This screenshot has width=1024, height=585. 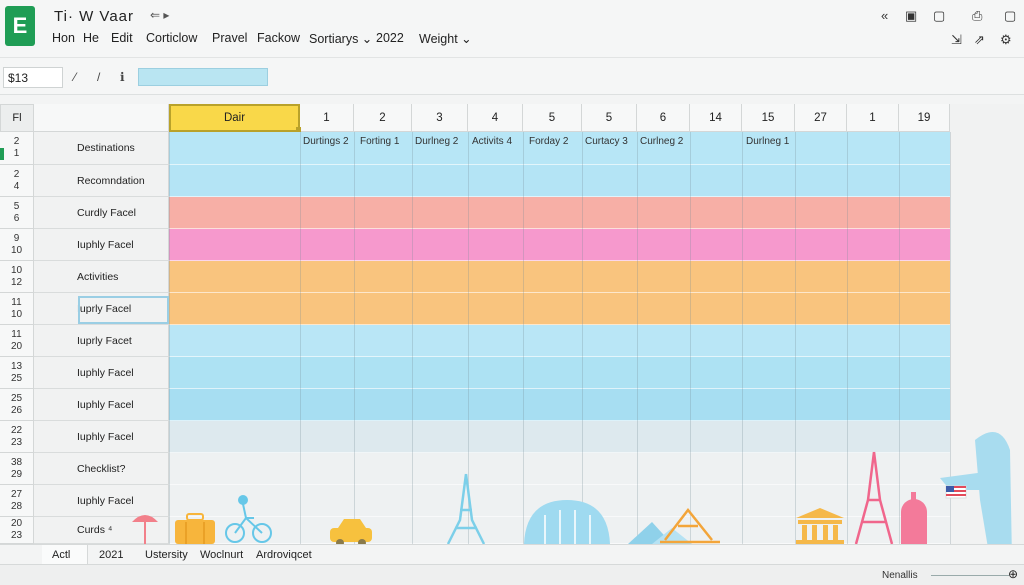 I want to click on menu-hon: Hon, so click(x=63, y=38).